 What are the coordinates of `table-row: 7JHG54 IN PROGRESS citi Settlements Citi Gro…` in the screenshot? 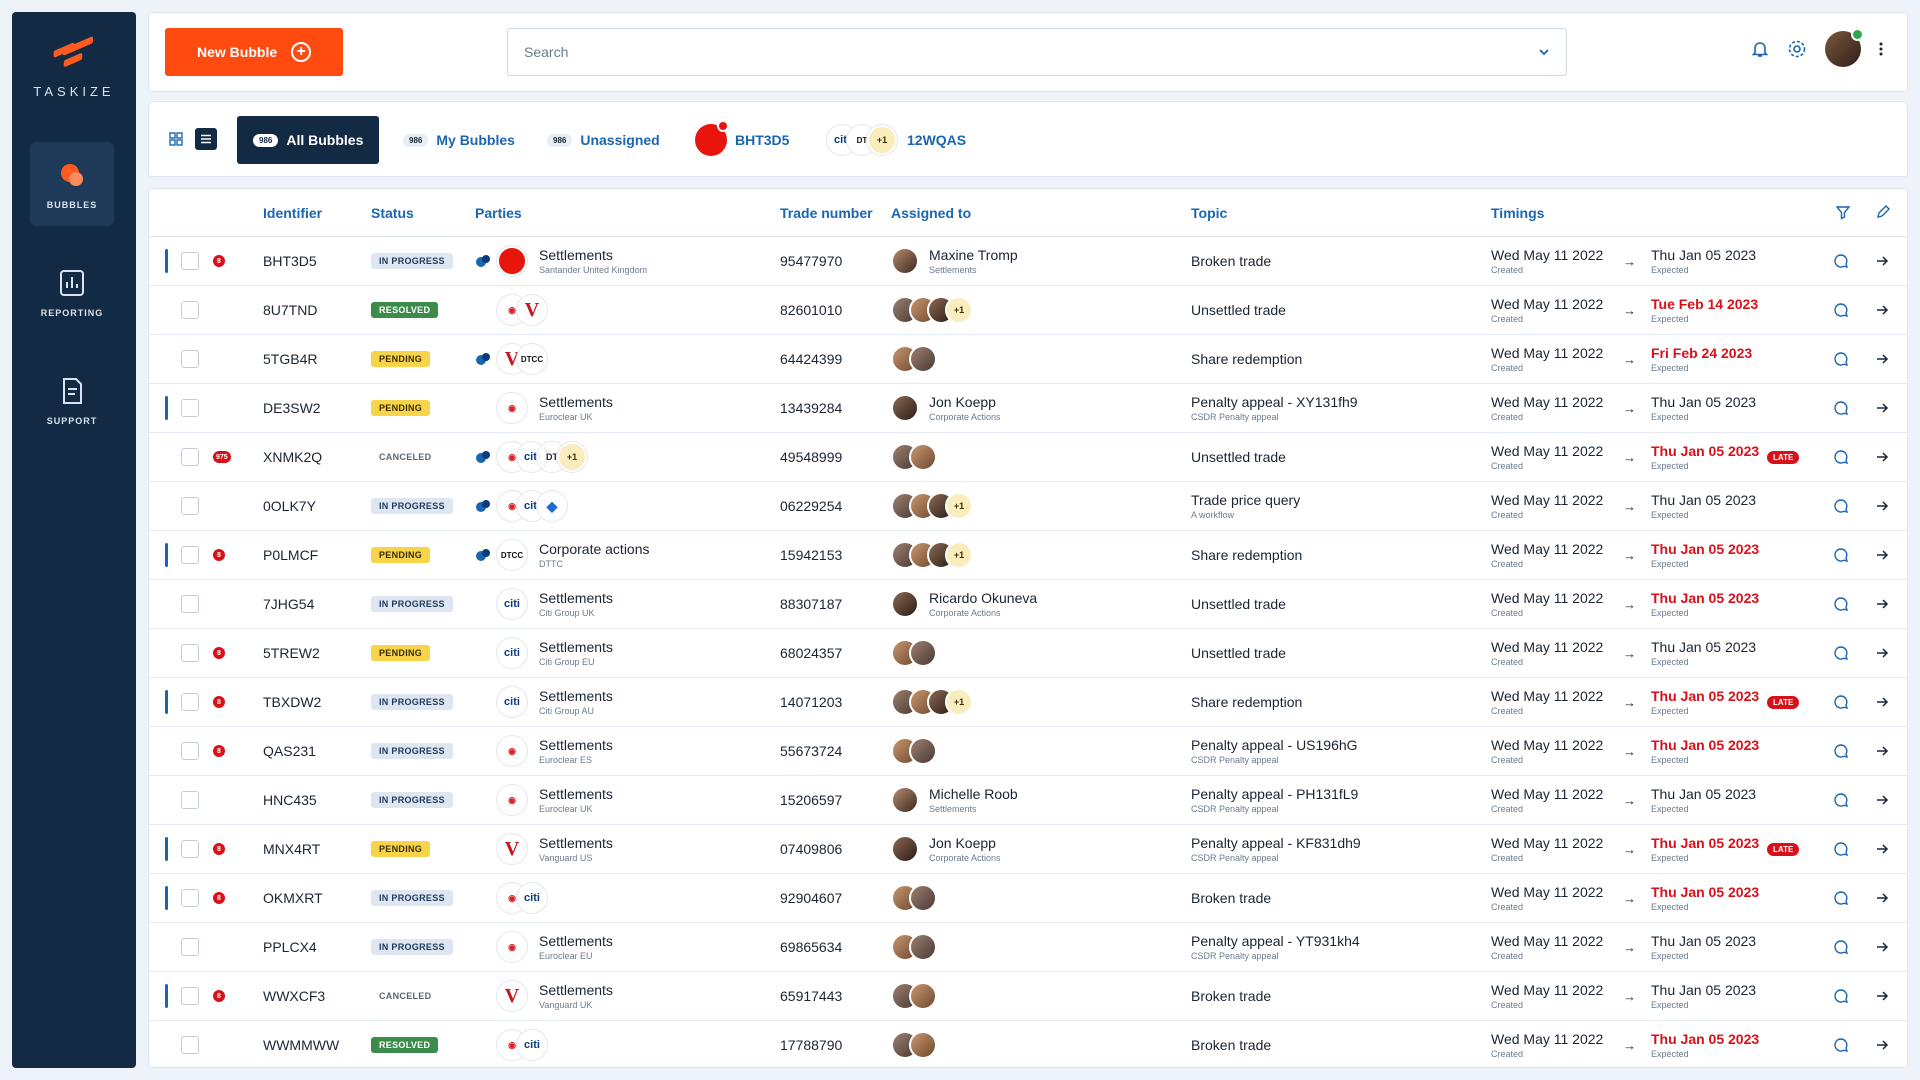 It's located at (1028, 604).